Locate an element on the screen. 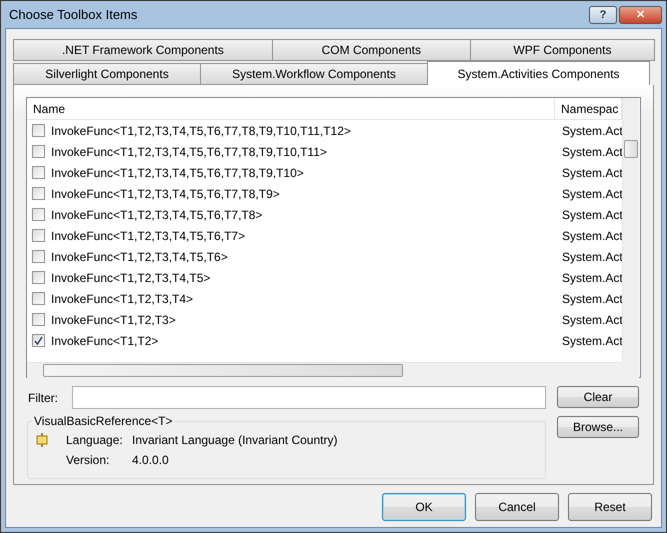  component-name: InvokeFunc<T1,T2,T3,T4,T5,T6,T7> is located at coordinates (148, 235).